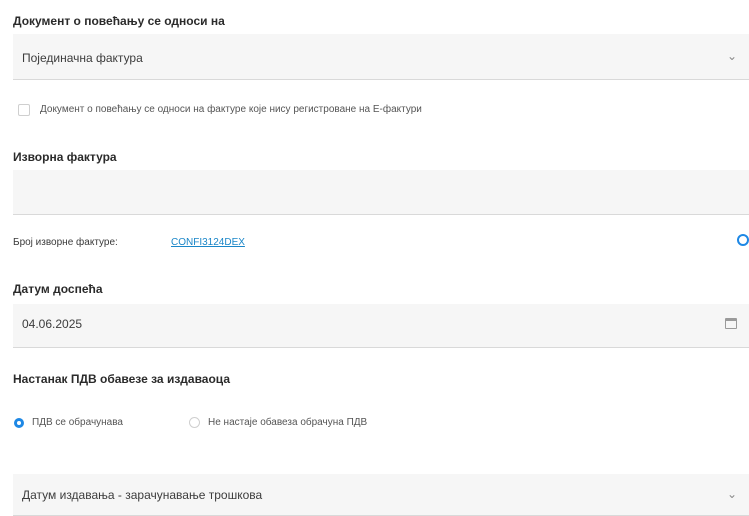 This screenshot has height=516, width=749. What do you see at coordinates (58, 289) in the screenshot?
I see `due-date-label: Датум доспећа` at bounding box center [58, 289].